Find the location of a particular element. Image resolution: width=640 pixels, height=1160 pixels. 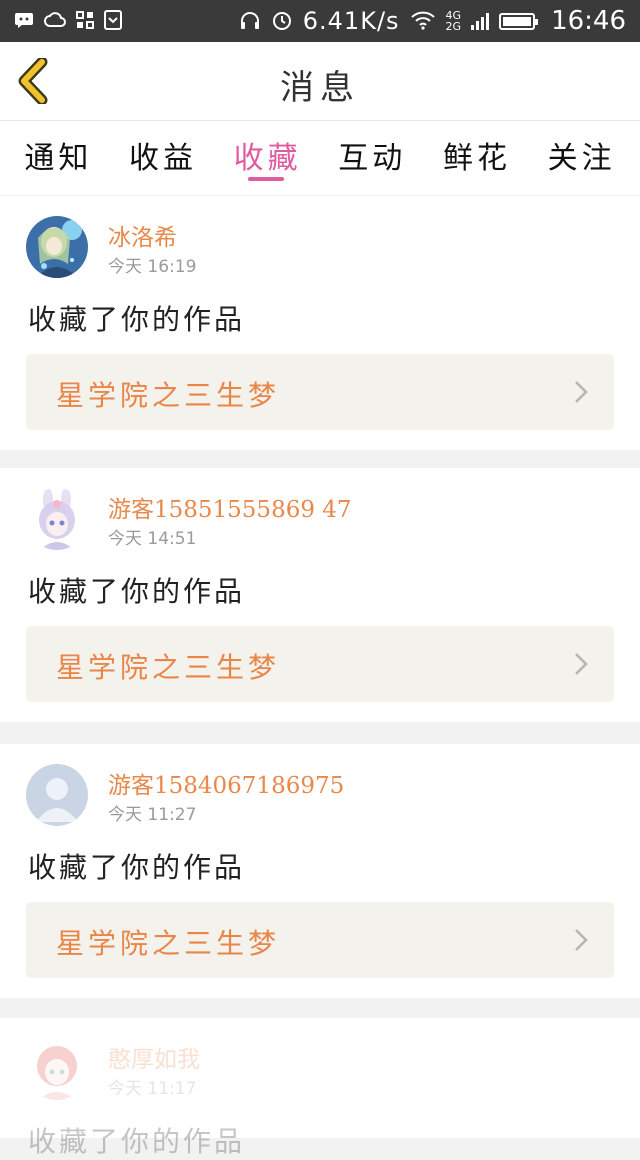

message-card: 憨厚如我 今天 11:17 收藏了你的作品 is located at coordinates (320, 1088).